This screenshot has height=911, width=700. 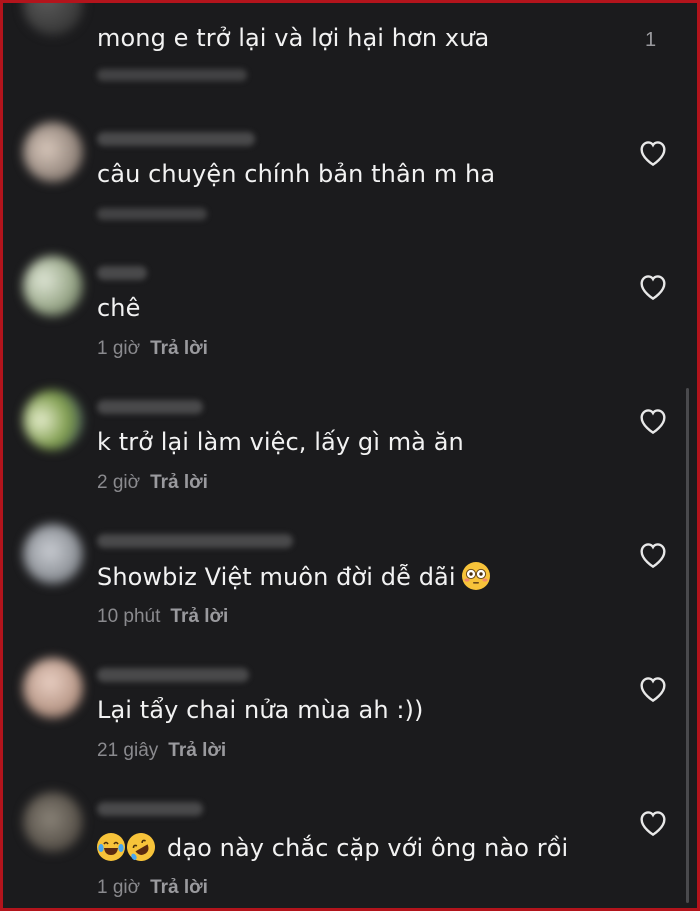 What do you see at coordinates (111, 847) in the screenshot?
I see `tears-of-joy-emoji` at bounding box center [111, 847].